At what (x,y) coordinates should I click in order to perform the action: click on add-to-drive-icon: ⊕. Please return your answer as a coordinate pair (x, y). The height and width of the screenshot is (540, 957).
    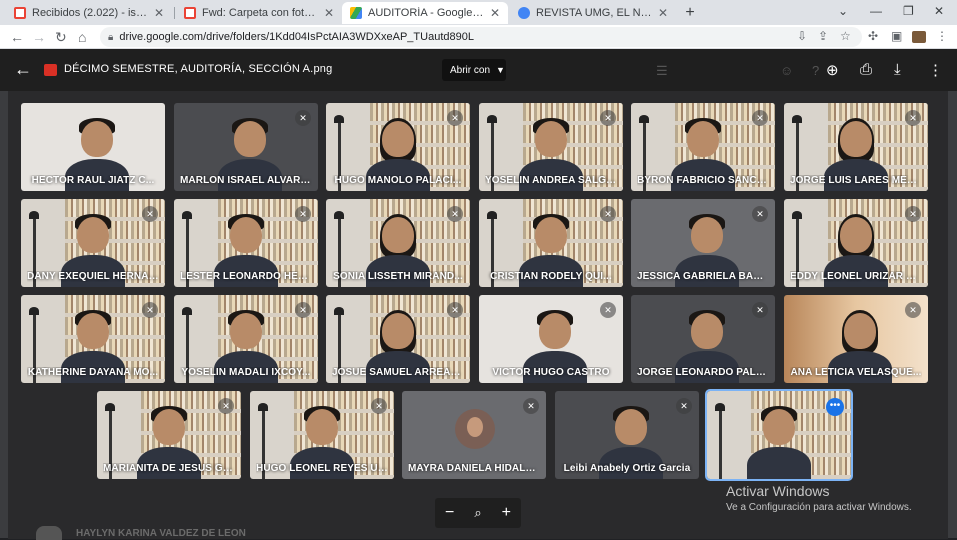
    Looking at the image, I should click on (832, 70).